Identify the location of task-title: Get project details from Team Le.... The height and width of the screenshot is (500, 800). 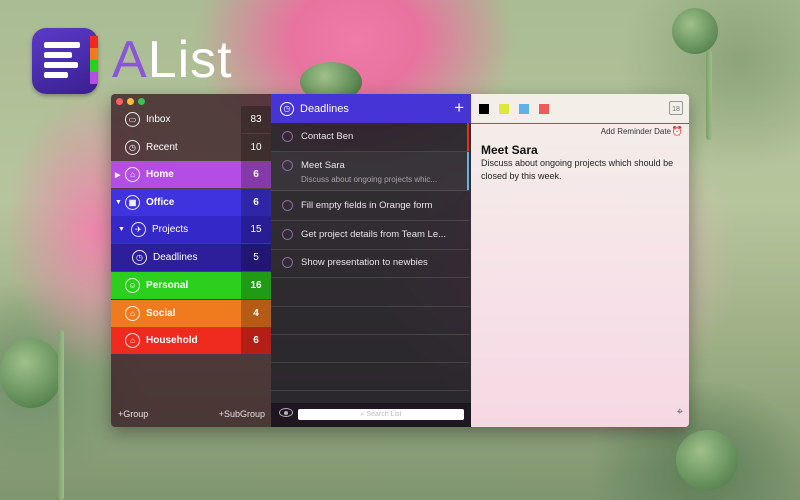
(374, 234).